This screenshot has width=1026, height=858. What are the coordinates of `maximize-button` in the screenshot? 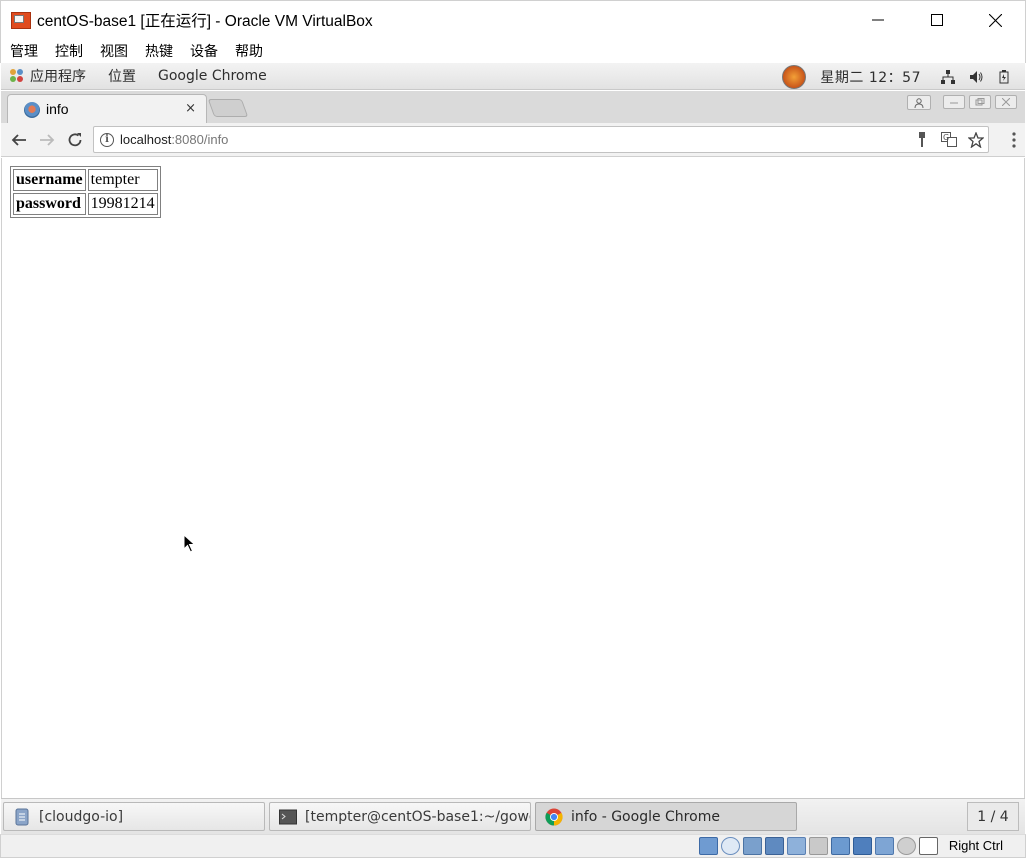 It's located at (936, 20).